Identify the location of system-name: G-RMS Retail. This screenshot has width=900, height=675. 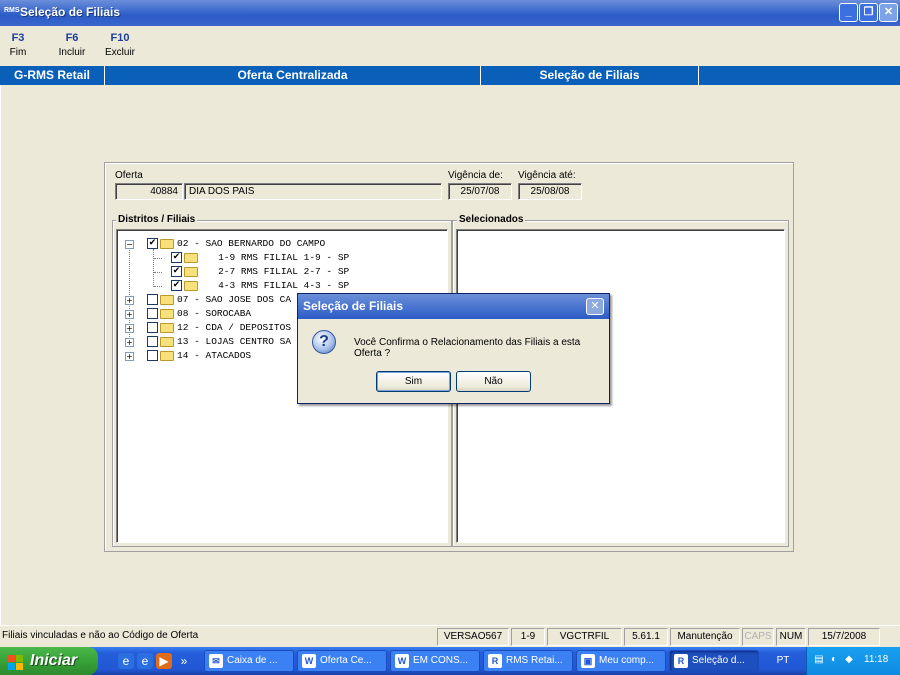
(52, 75).